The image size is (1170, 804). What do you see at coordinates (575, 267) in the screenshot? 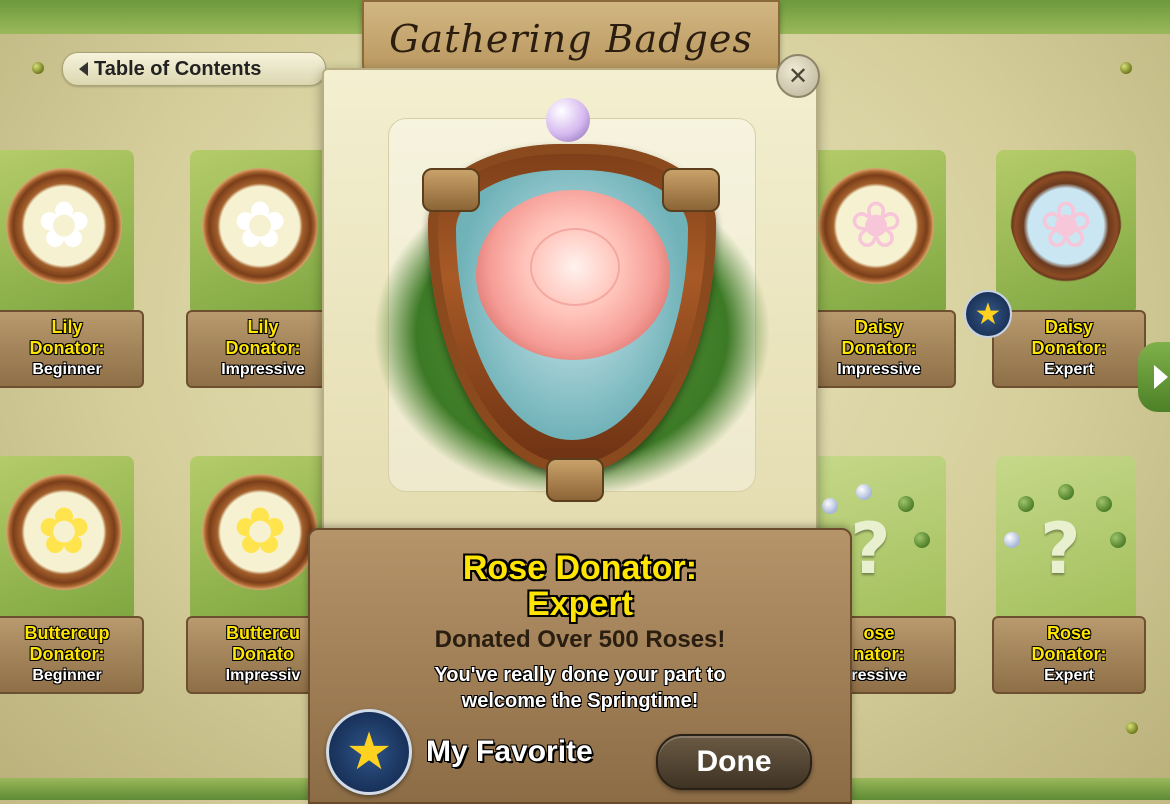
I see `rose-center` at bounding box center [575, 267].